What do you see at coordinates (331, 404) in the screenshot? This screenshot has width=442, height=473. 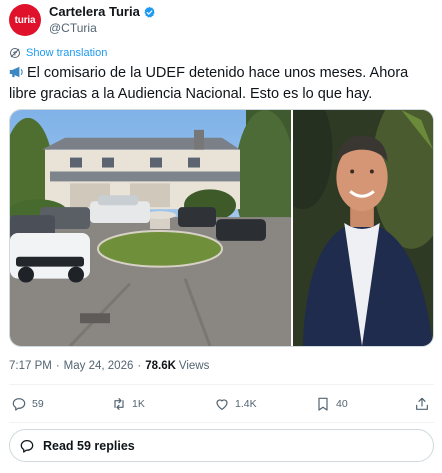 I see `bookmark-button: 40` at bounding box center [331, 404].